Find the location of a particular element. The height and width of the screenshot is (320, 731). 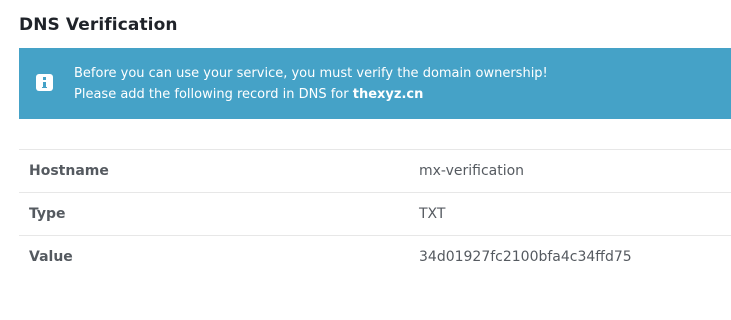

row-value-value: 34d01927fc2100bfa4c34ffd75 is located at coordinates (525, 257).